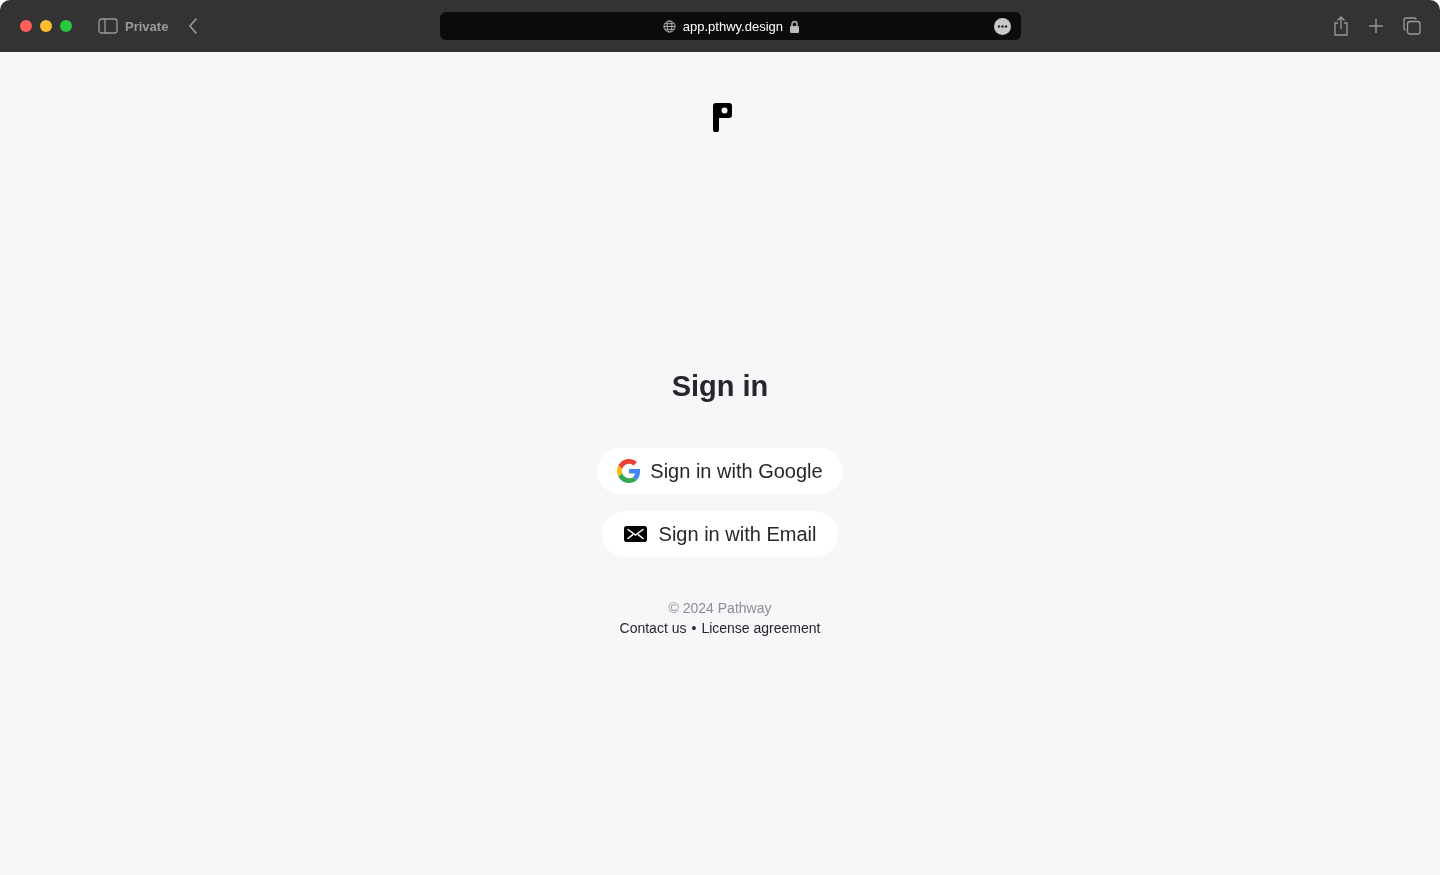 The image size is (1440, 875). What do you see at coordinates (720, 534) in the screenshot?
I see `email-sign-in-button: Sign in with Email` at bounding box center [720, 534].